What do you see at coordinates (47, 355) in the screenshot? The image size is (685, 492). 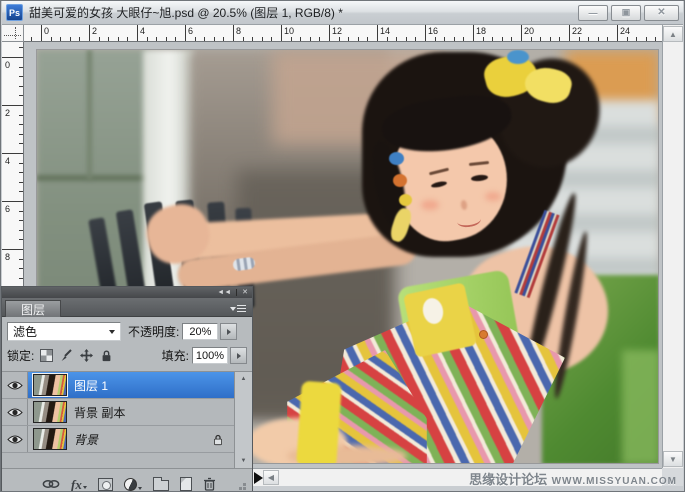 I see `lock-transparency-icon` at bounding box center [47, 355].